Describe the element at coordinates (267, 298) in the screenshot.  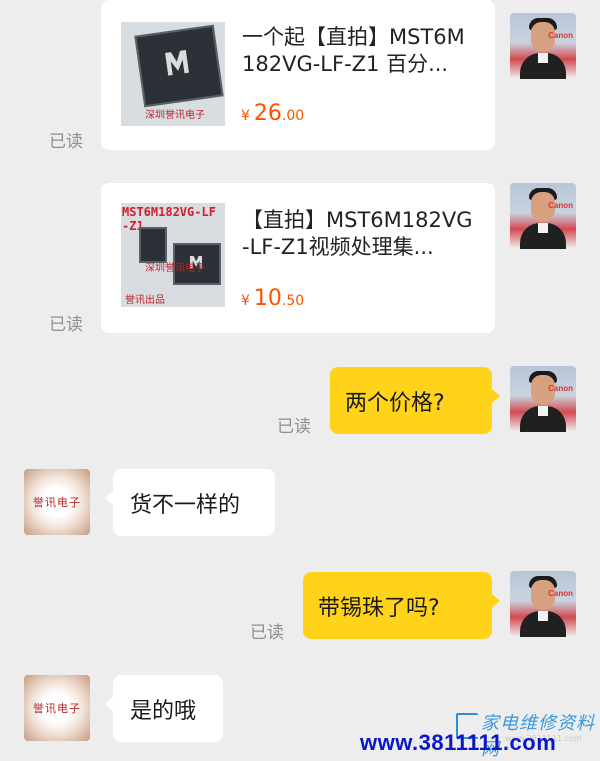
I see `price-integer: 10` at that location.